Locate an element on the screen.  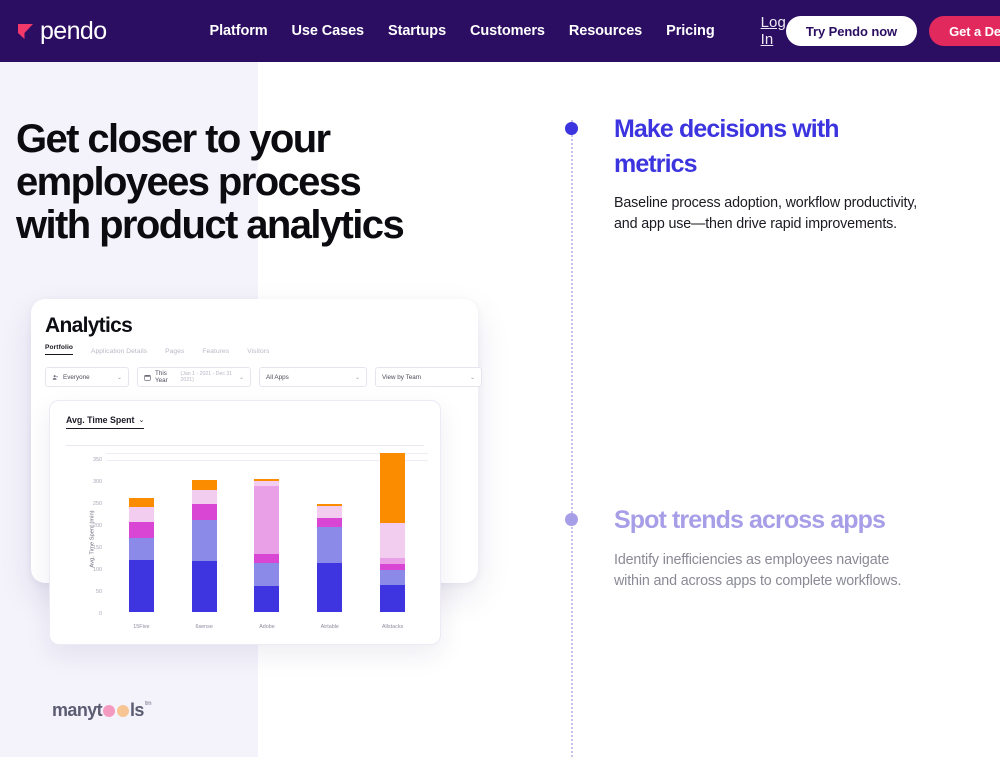
manytools-text-before: many is located at coordinates (74, 710).